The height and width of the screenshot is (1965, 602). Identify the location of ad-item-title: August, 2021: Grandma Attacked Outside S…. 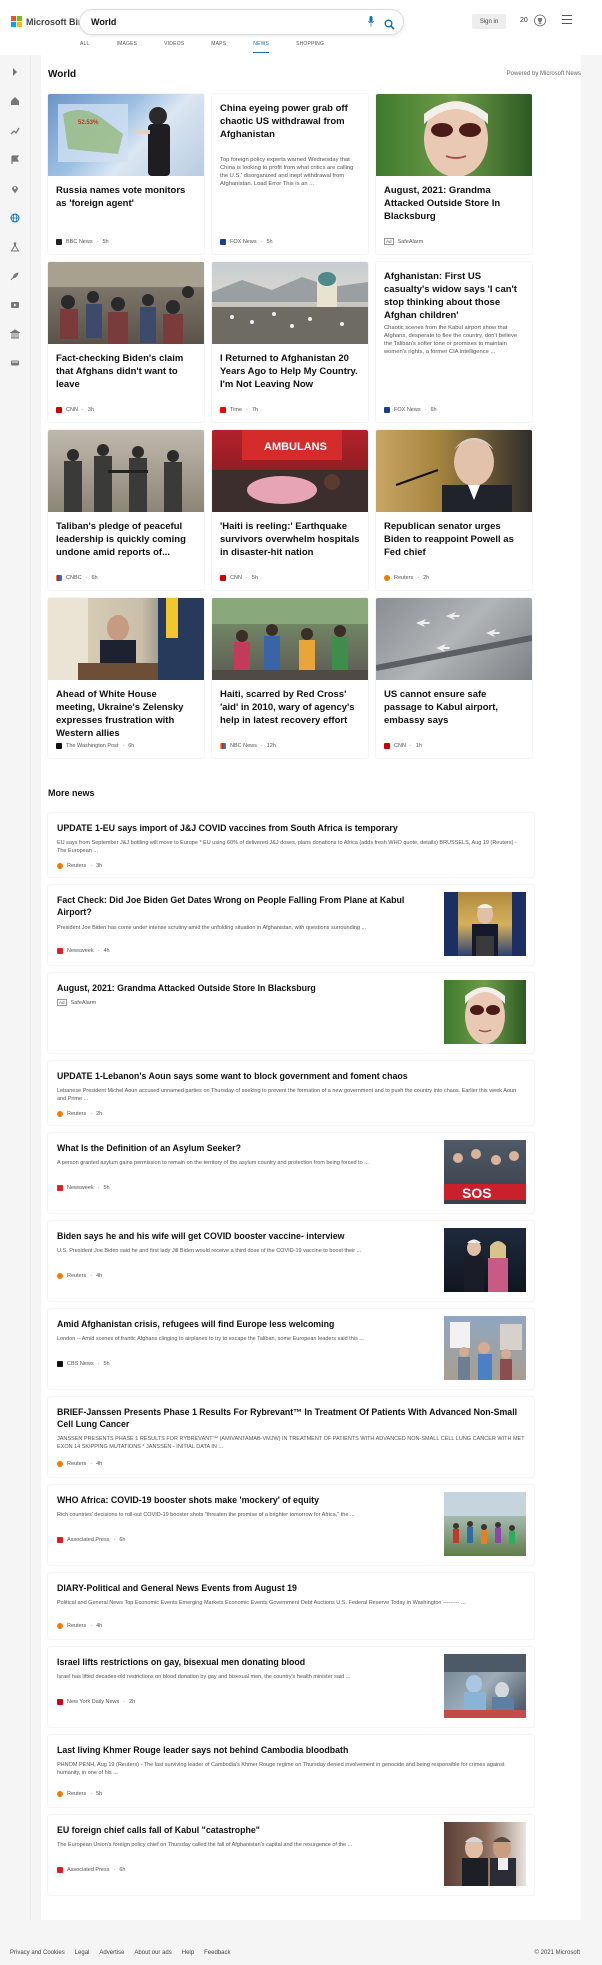
(237, 988).